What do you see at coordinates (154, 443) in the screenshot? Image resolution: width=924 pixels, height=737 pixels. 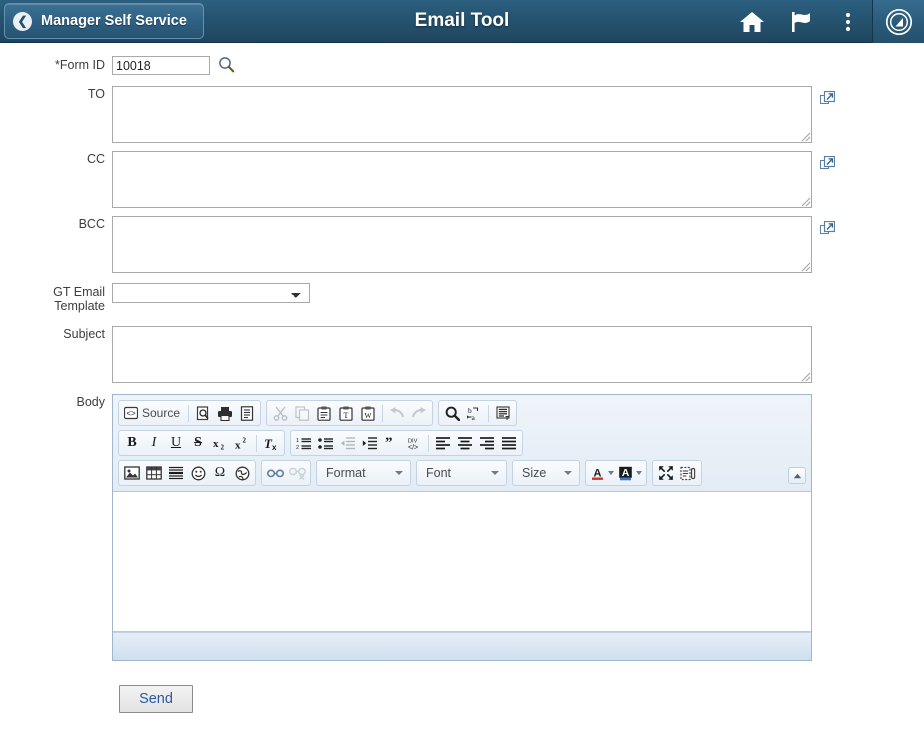 I see `italic-button: I` at bounding box center [154, 443].